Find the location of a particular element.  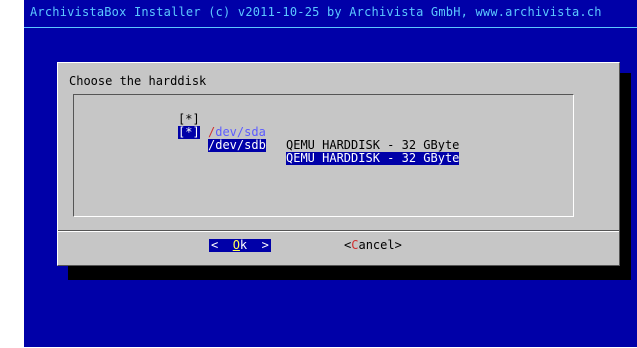

cancel-button-right: > is located at coordinates (398, 245).